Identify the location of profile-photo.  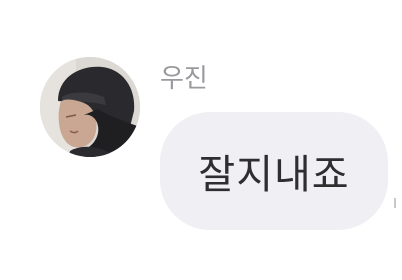
(90, 107).